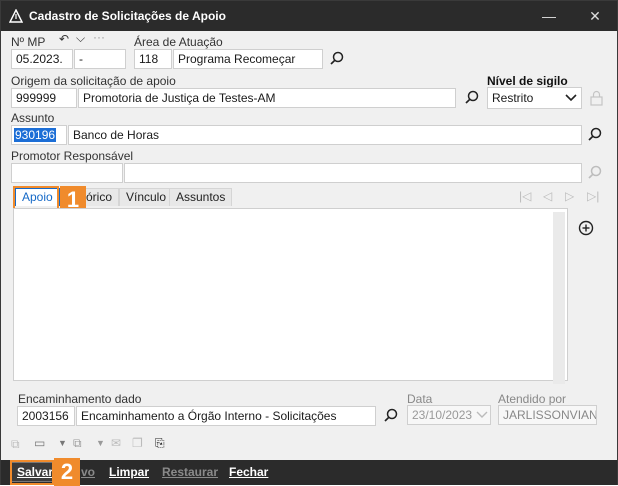 This screenshot has height=486, width=618. What do you see at coordinates (595, 16) in the screenshot?
I see `close-icon: ✕` at bounding box center [595, 16].